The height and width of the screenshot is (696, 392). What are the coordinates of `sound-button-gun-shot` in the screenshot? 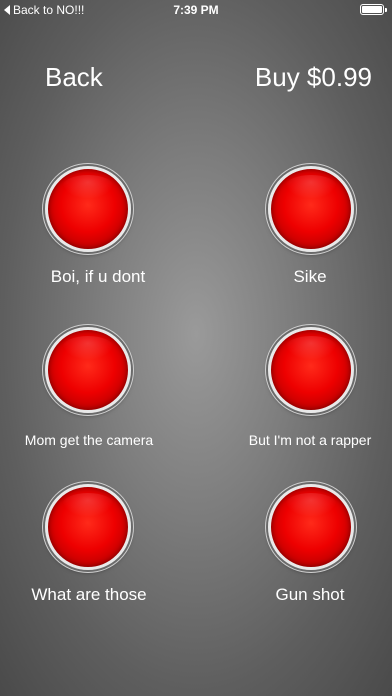 It's located at (311, 527).